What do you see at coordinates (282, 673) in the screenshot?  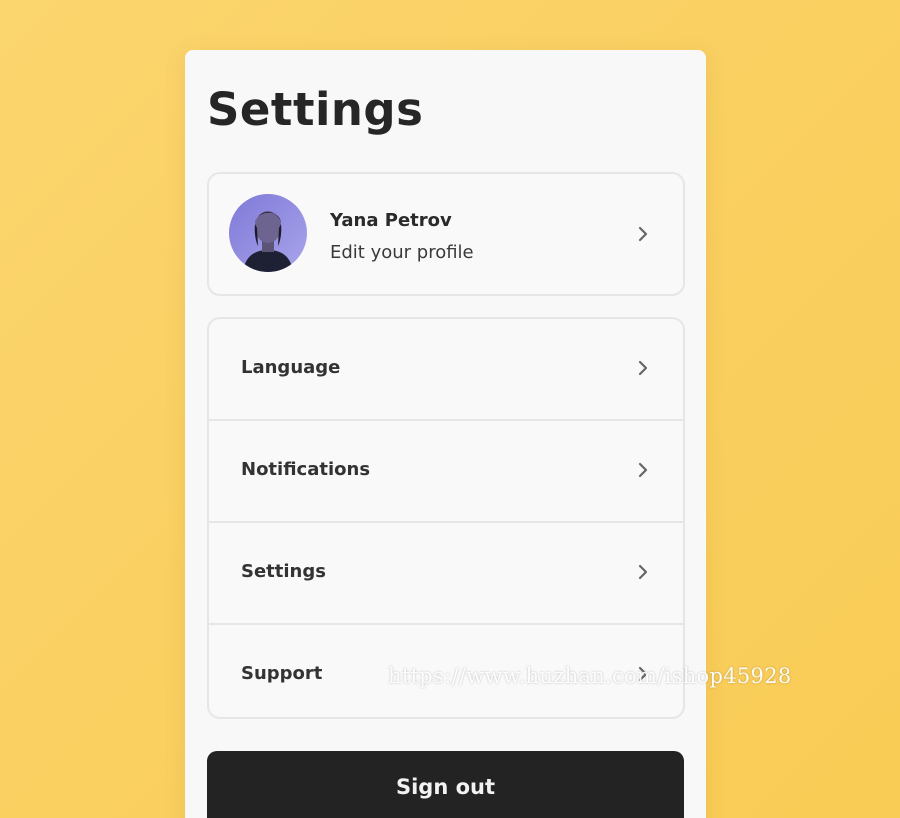 I see `menu-item-label: Support` at bounding box center [282, 673].